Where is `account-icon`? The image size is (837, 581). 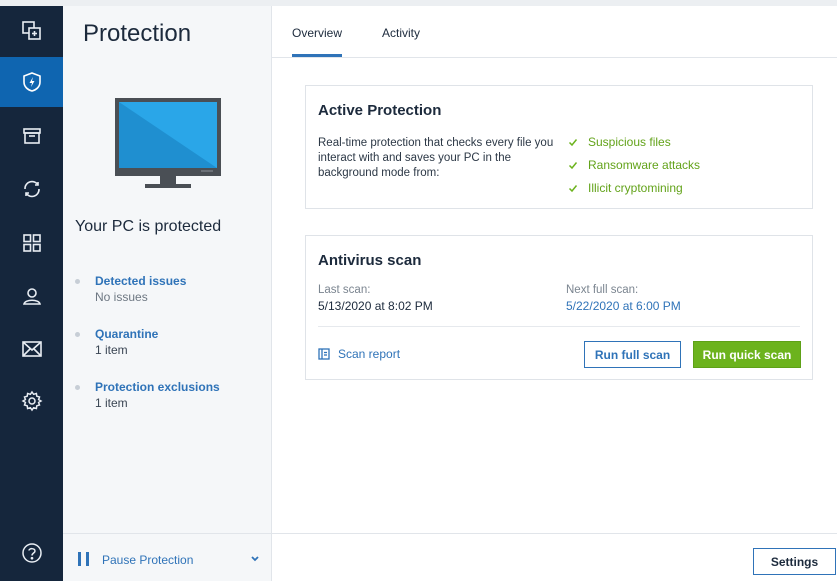
account-icon is located at coordinates (31, 296).